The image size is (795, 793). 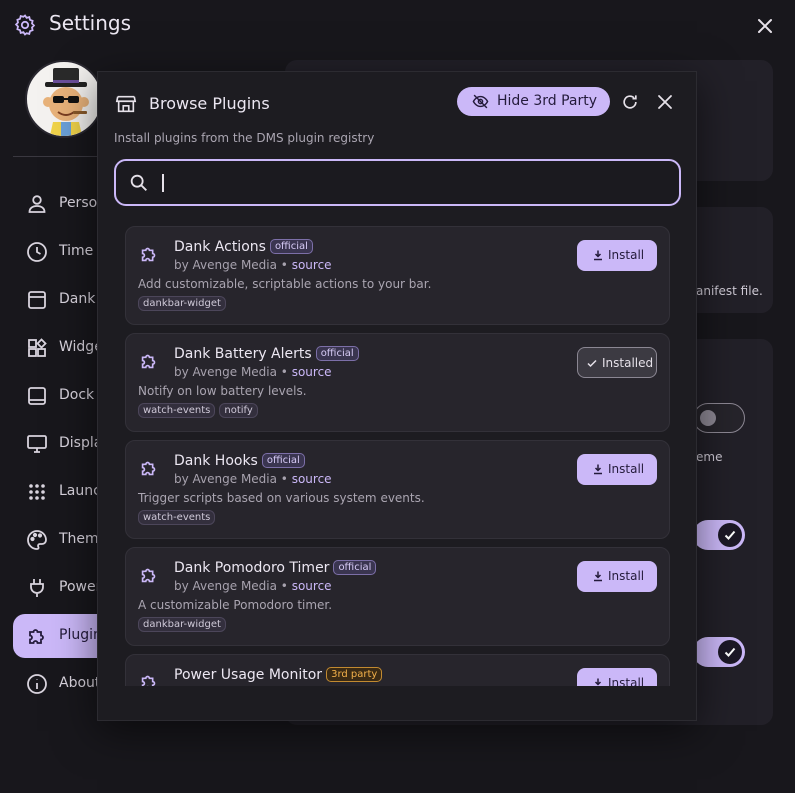 I want to click on hide-third-party-label: Hide 3rd Party, so click(x=547, y=101).